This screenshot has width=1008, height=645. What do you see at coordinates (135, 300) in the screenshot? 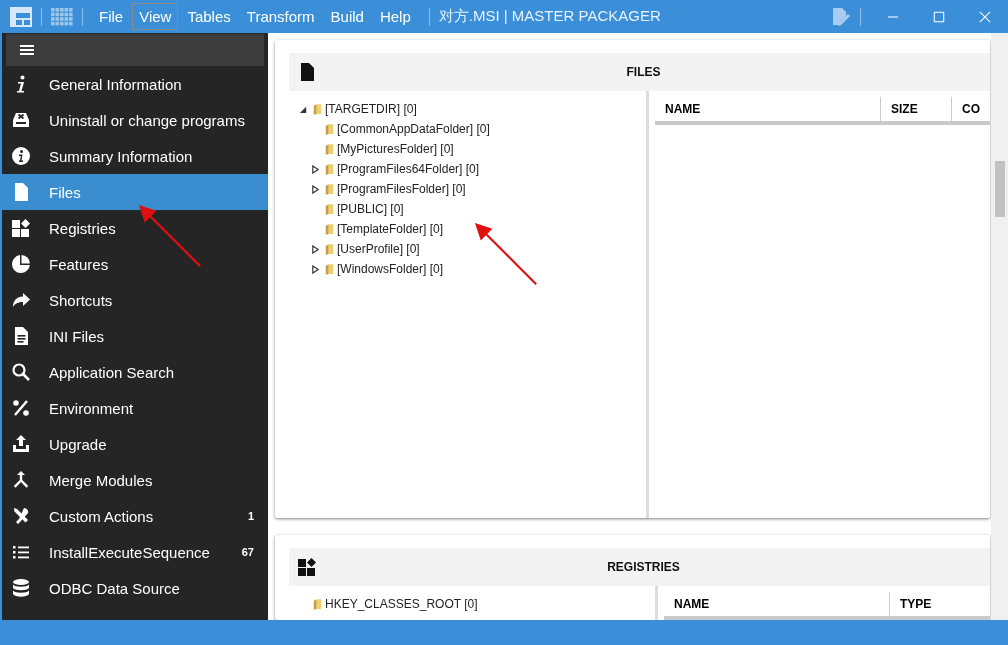
I see `sidebar-item: Shortcuts` at bounding box center [135, 300].